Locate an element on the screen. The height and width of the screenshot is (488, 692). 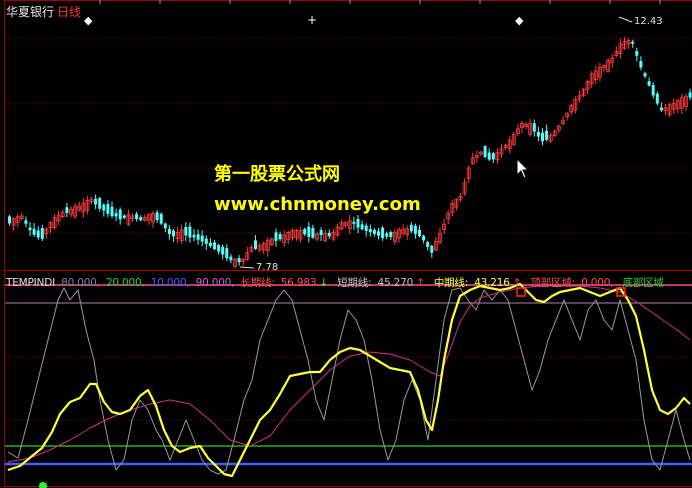
short-line-value: 45.270 is located at coordinates (395, 283).